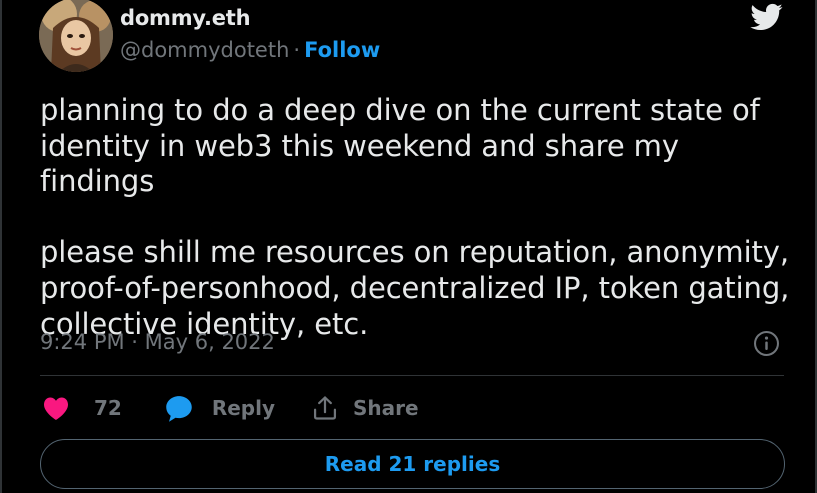 The image size is (817, 493). I want to click on author-display-name: dommy.eth, so click(185, 18).